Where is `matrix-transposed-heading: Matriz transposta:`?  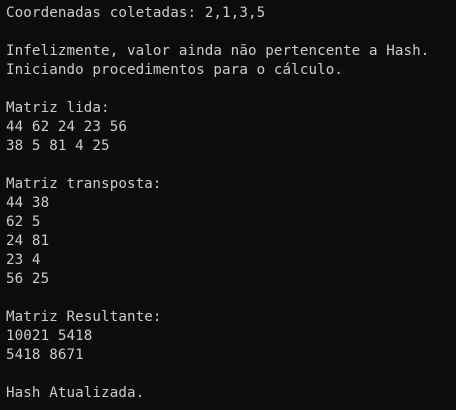 matrix-transposed-heading: Matriz transposta: is located at coordinates (84, 184).